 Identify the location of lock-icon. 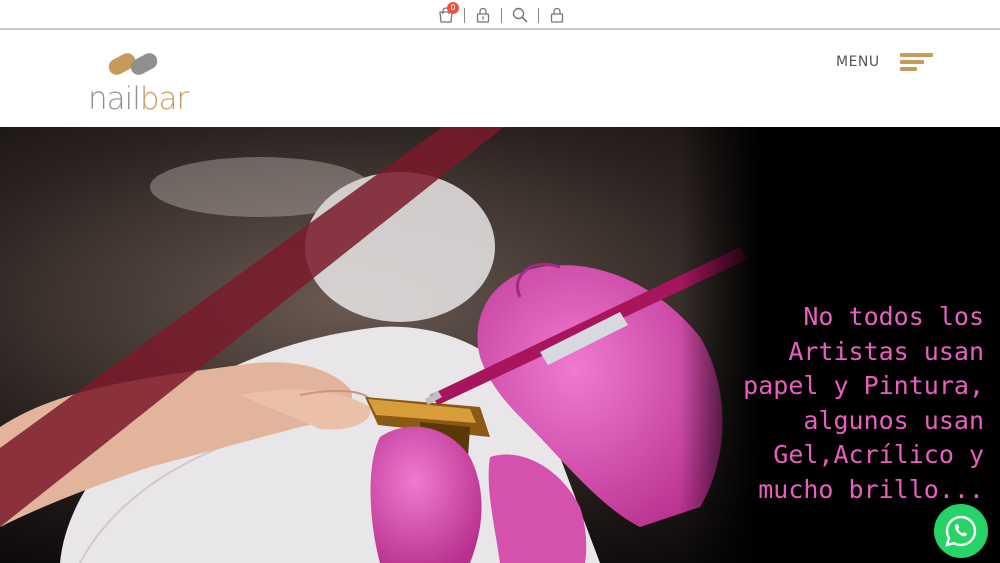
(483, 15).